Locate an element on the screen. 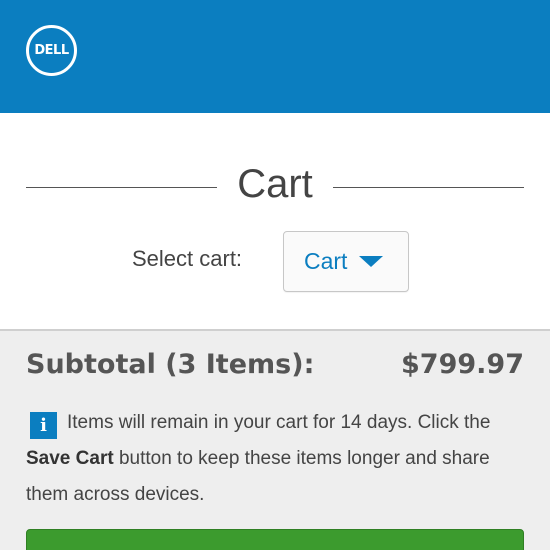 The image size is (550, 550). logo-text: DELL is located at coordinates (51, 50).